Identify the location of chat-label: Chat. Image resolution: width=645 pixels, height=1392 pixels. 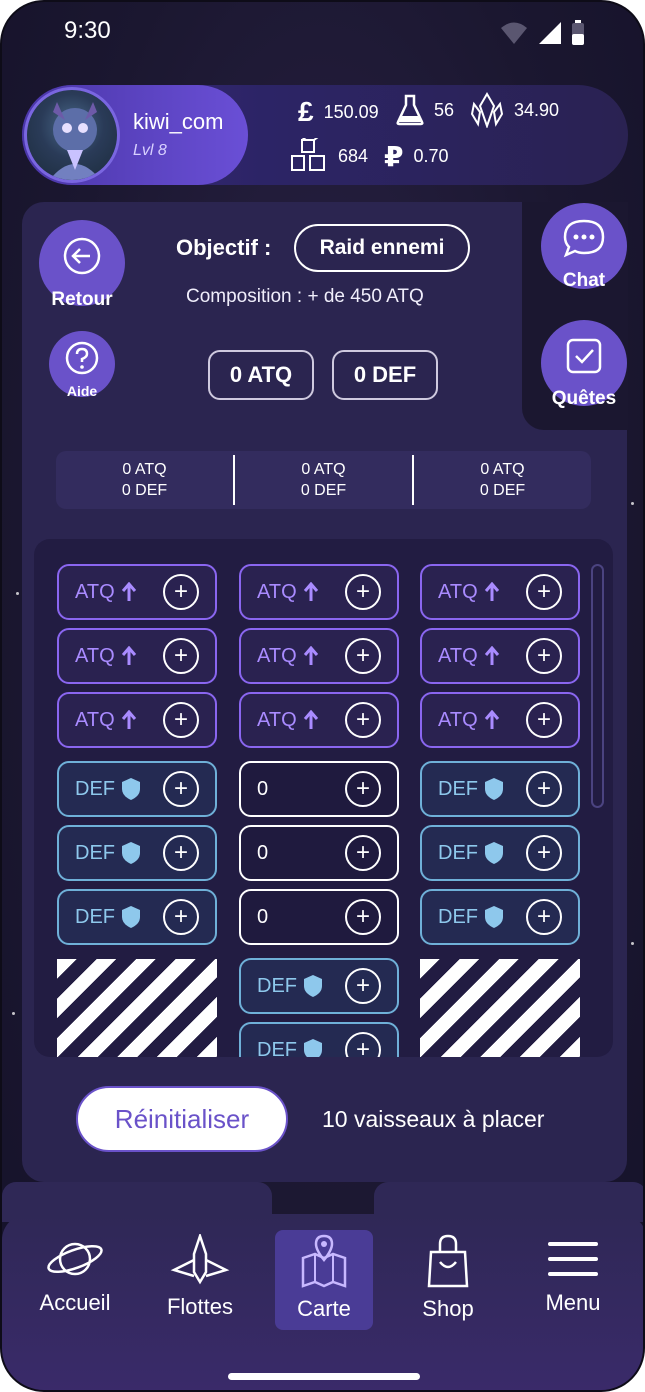
(584, 281).